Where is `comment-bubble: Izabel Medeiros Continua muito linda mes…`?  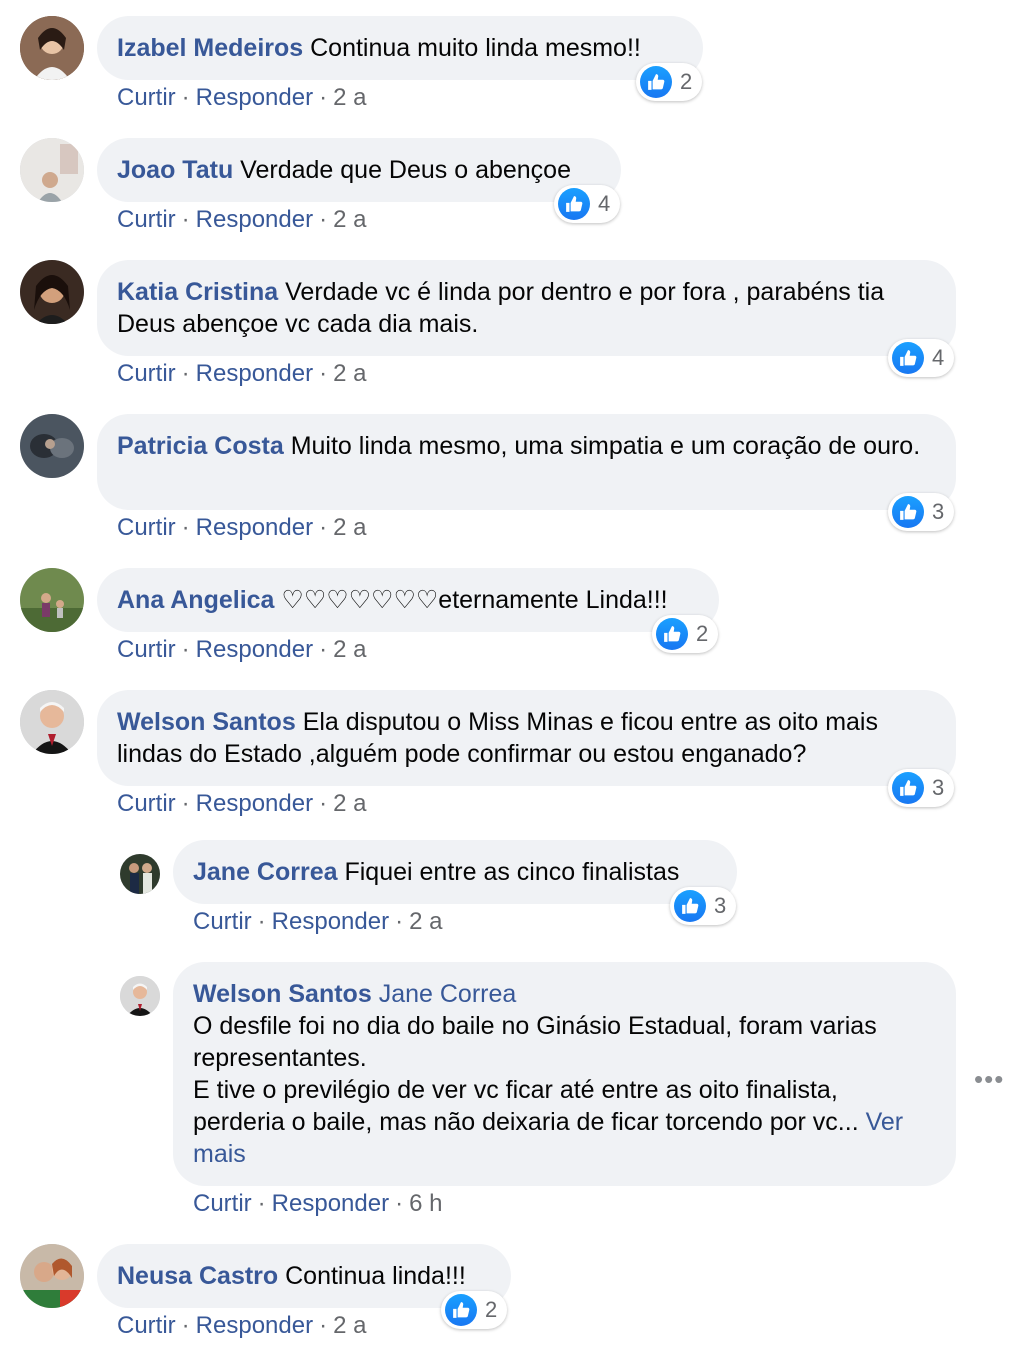
comment-bubble: Izabel Medeiros Continua muito linda mes… is located at coordinates (400, 48).